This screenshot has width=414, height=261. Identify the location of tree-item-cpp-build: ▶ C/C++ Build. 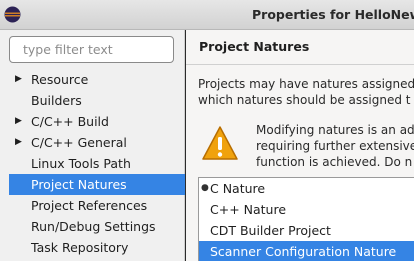
(97, 121).